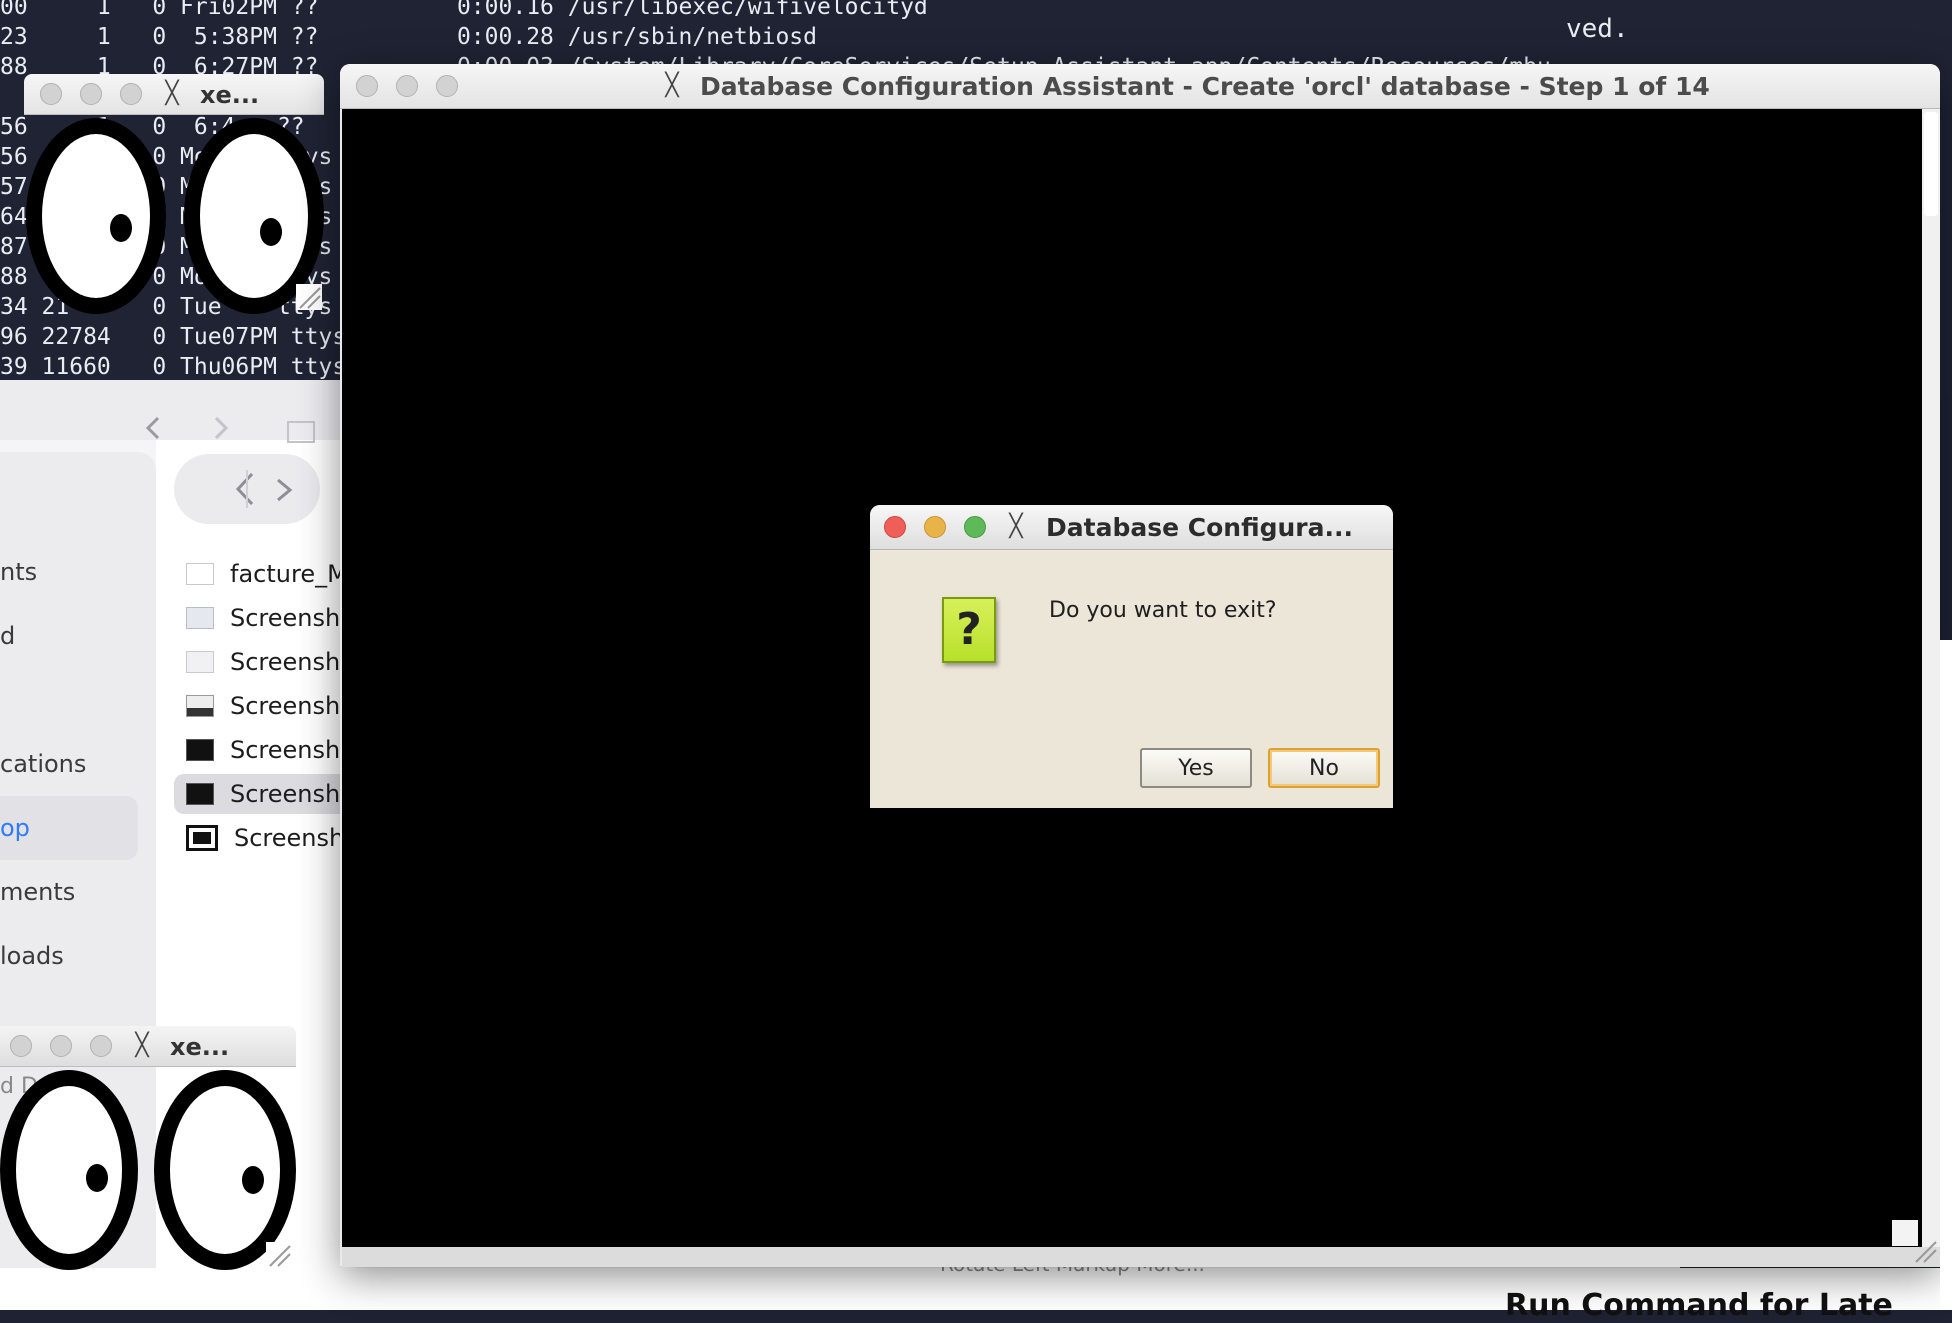 The width and height of the screenshot is (1952, 1323). What do you see at coordinates (43, 764) in the screenshot?
I see `sidebar-item: cations` at bounding box center [43, 764].